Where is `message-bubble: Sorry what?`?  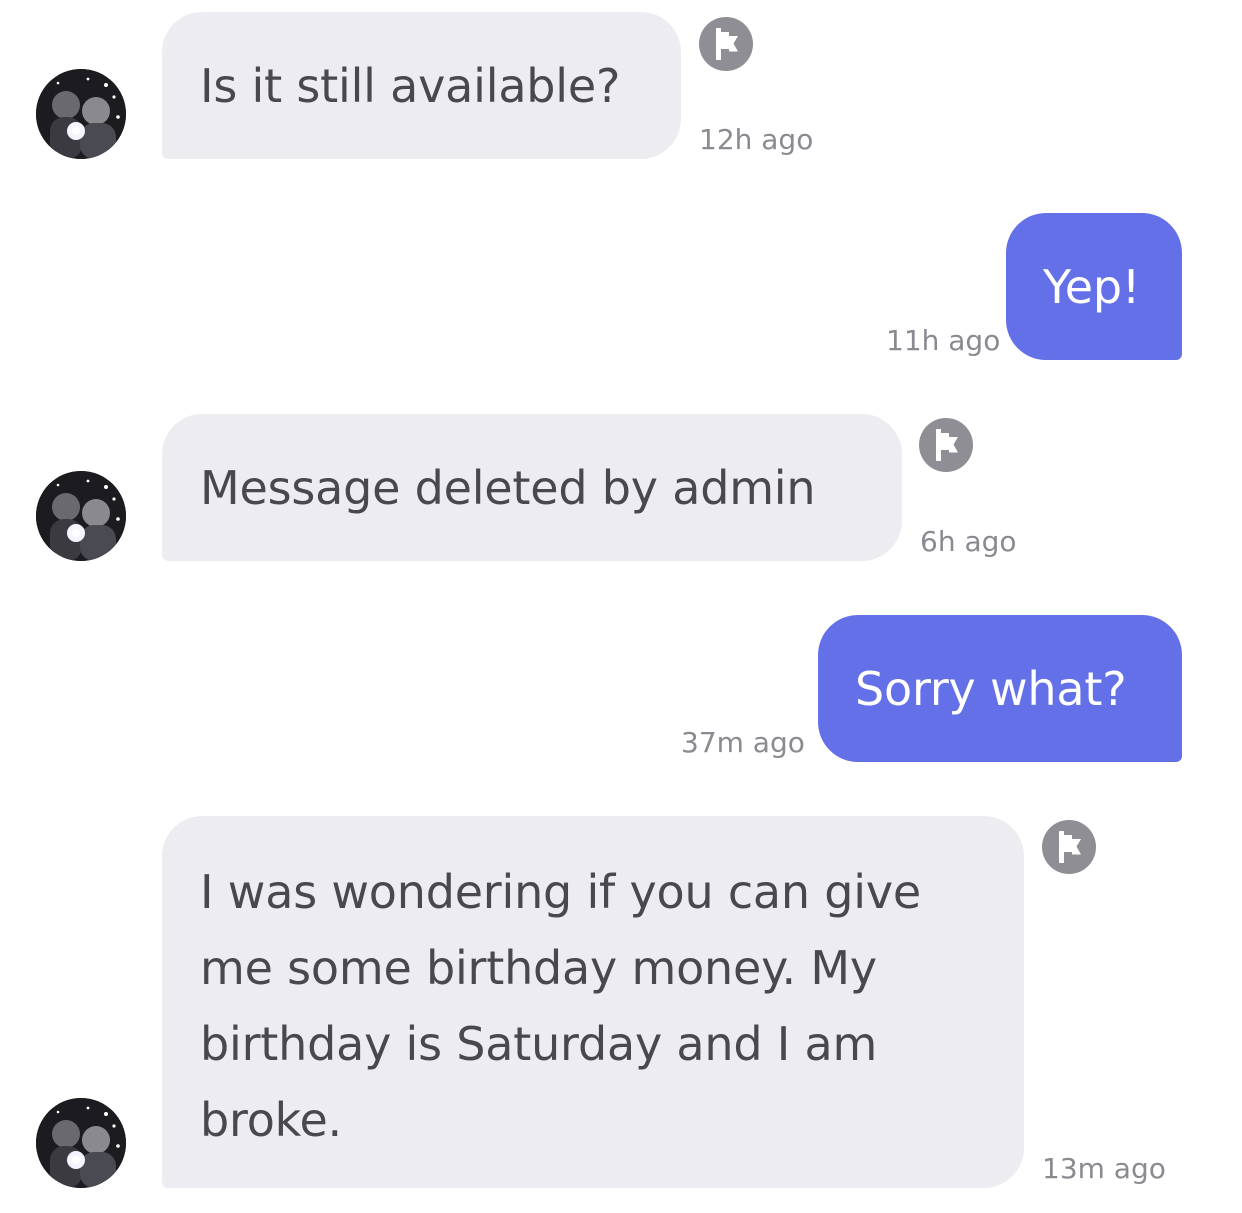 message-bubble: Sorry what? is located at coordinates (1000, 688).